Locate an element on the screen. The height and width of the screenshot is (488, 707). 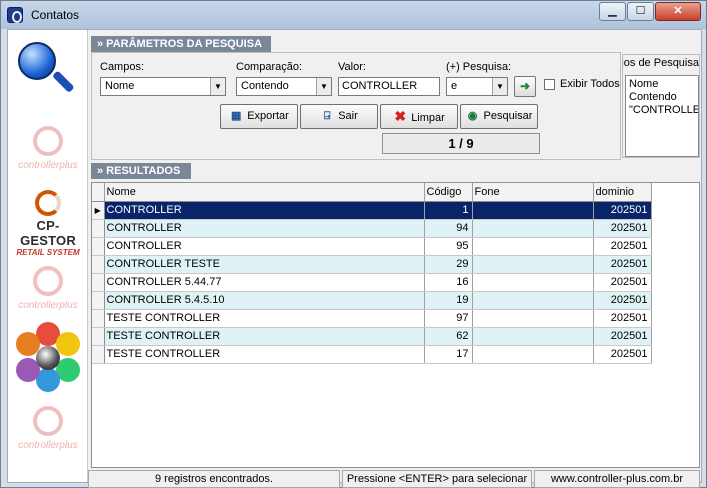
limpar-button-label: Limpar is located at coordinates (428, 118).